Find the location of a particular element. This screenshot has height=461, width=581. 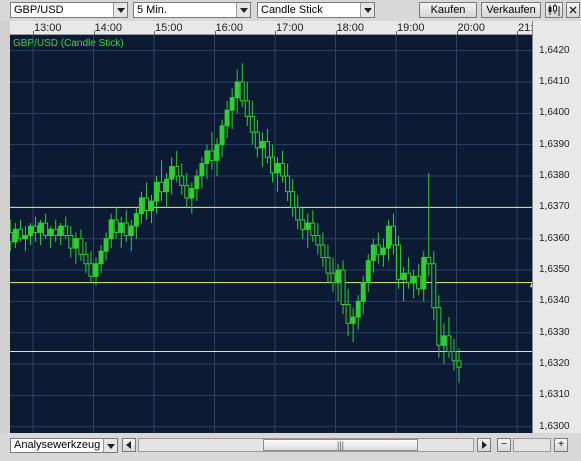

time-tick-label: 20:00 is located at coordinates (471, 28).